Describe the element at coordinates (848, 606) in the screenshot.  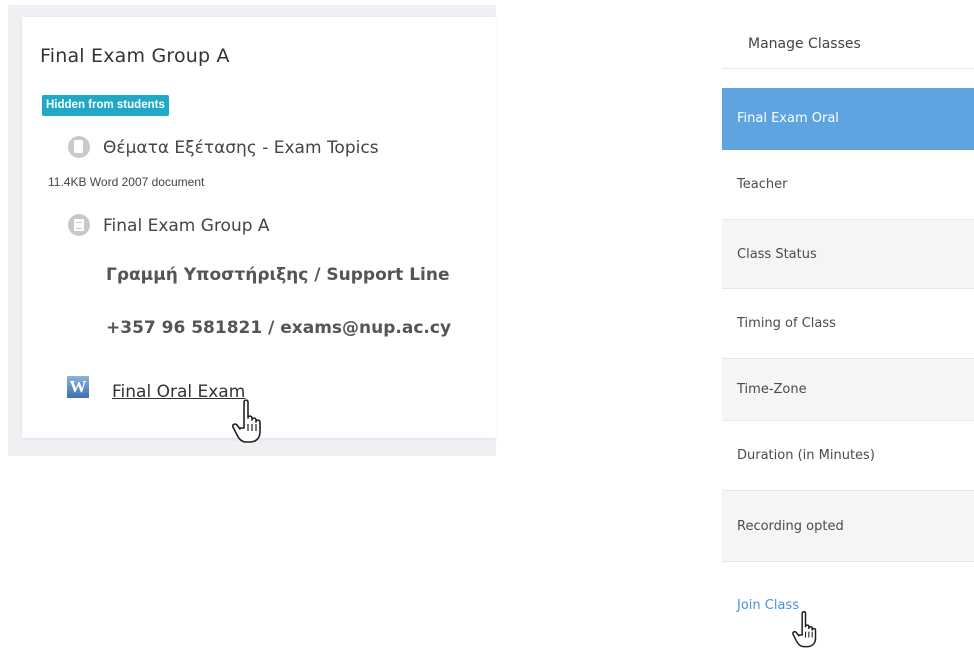
I see `join-class-row: Join Class` at that location.